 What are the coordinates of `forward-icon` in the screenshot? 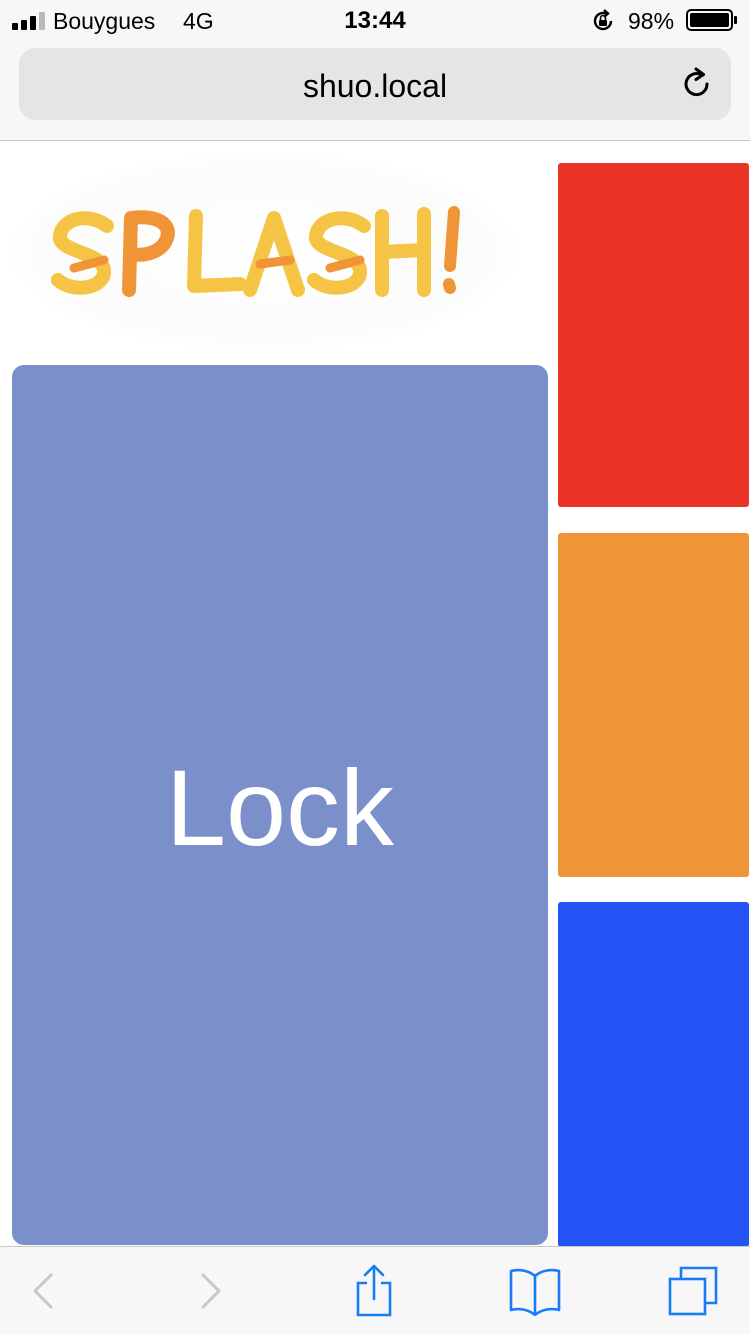 It's located at (211, 1291).